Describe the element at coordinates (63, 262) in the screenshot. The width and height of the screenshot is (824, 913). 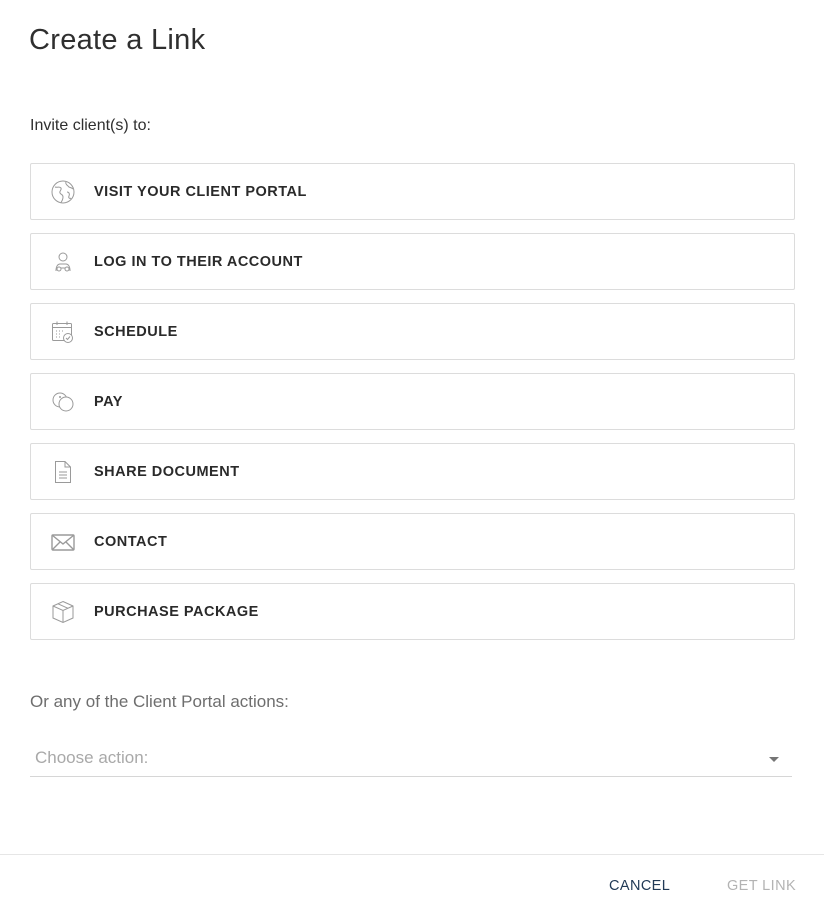
I see `user-icon` at that location.